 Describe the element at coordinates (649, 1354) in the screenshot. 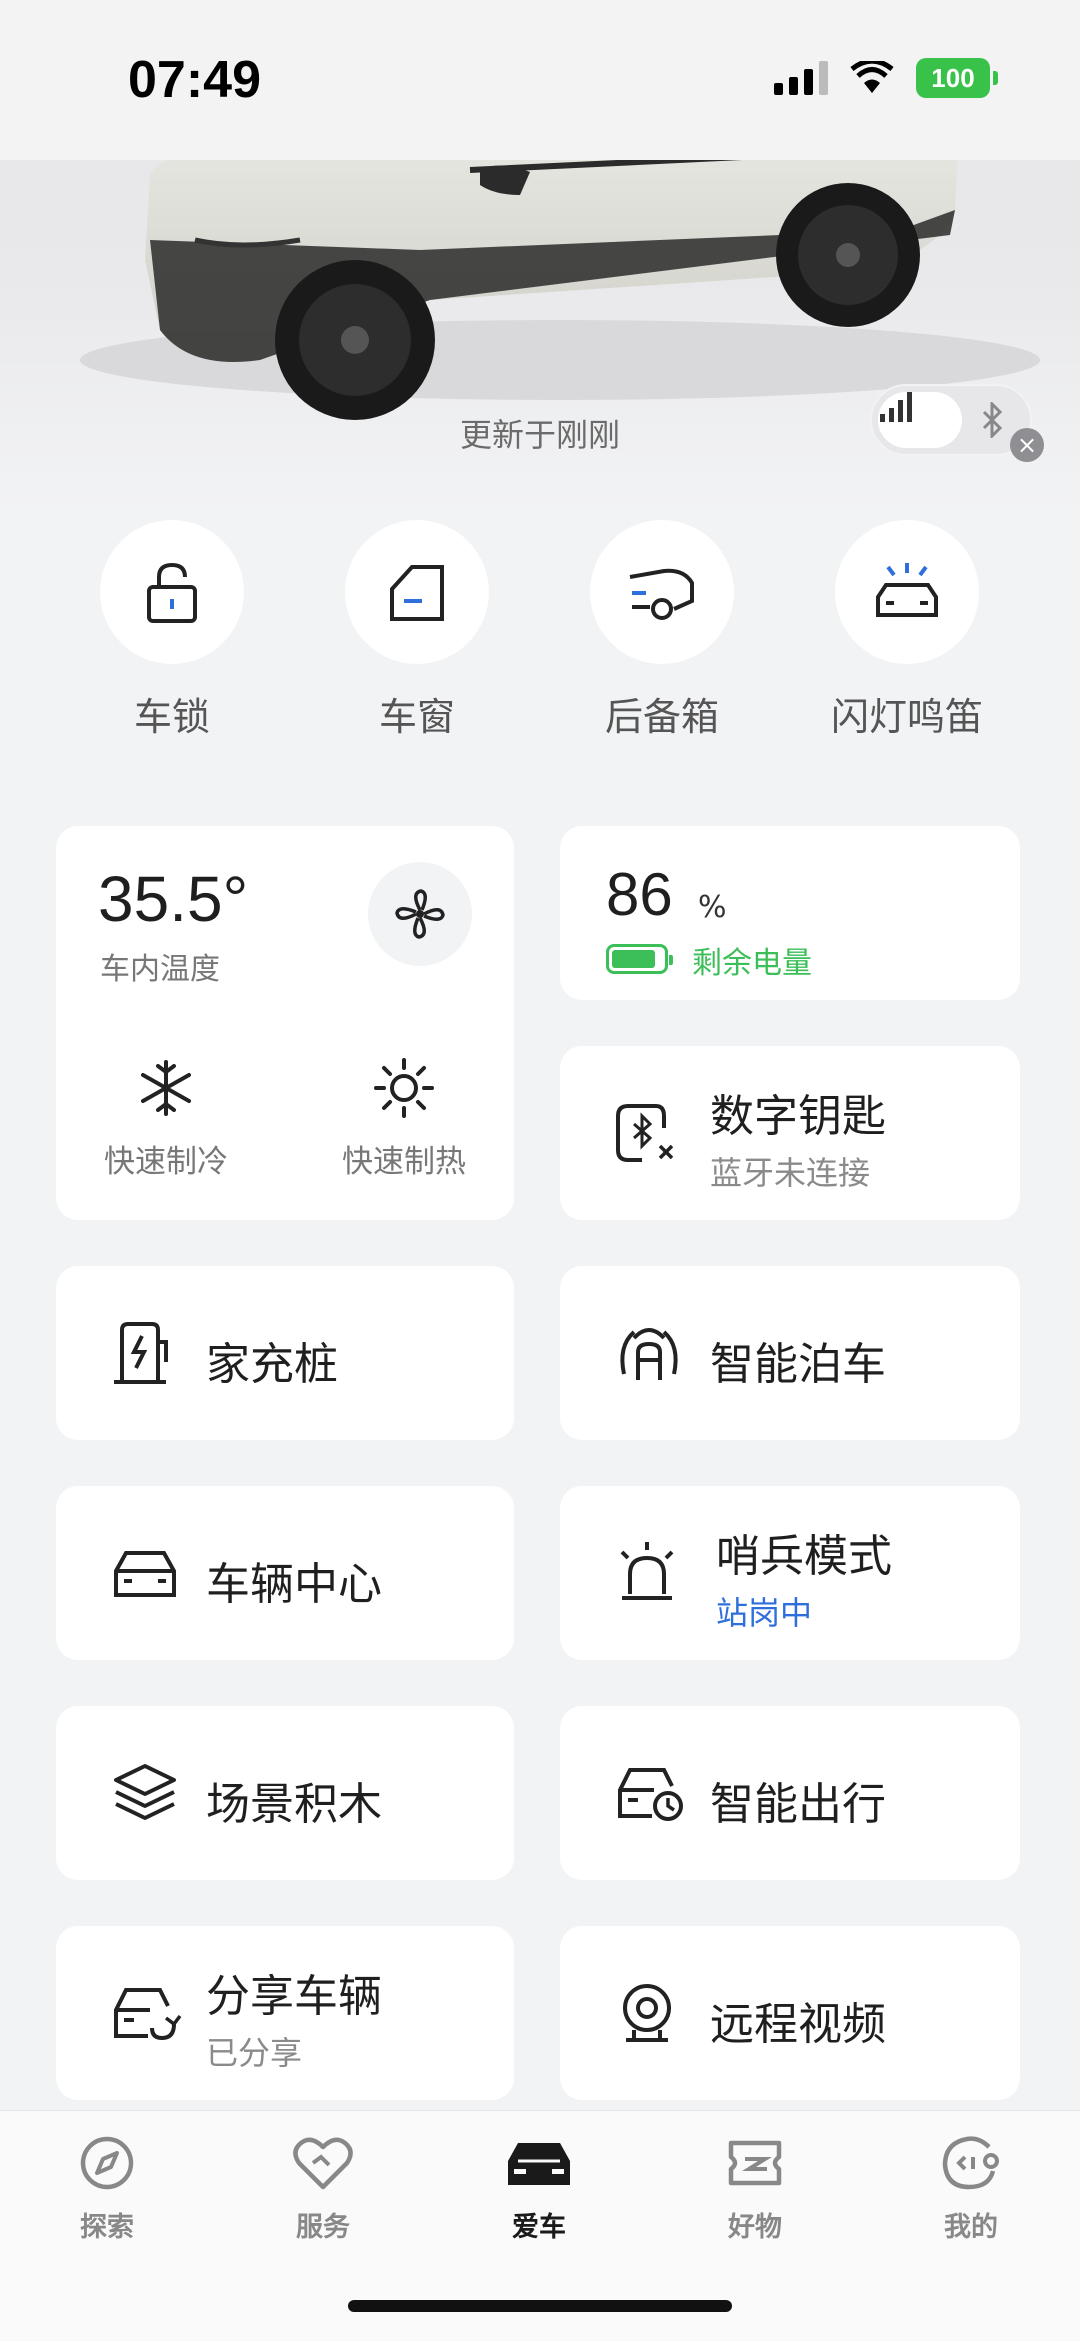

I see `smart-parking-icon` at that location.